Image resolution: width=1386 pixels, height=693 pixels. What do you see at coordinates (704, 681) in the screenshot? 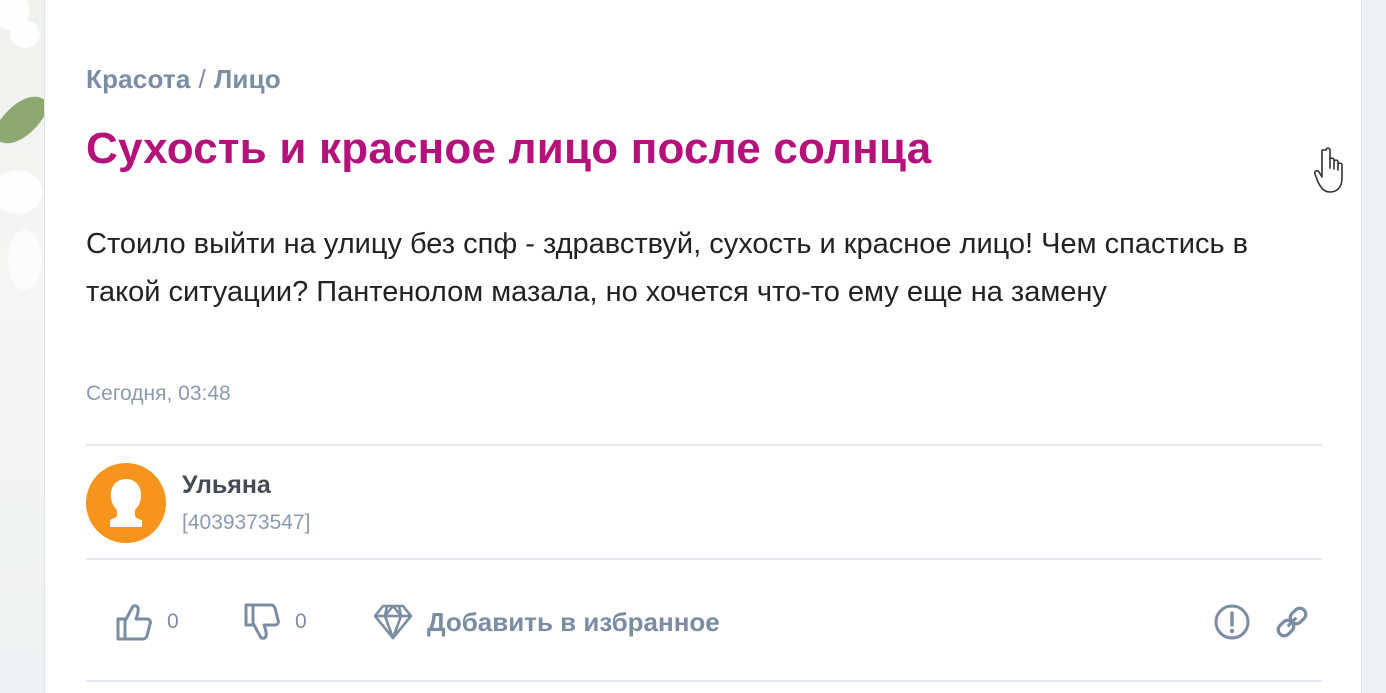
I see `divider-bottom` at bounding box center [704, 681].